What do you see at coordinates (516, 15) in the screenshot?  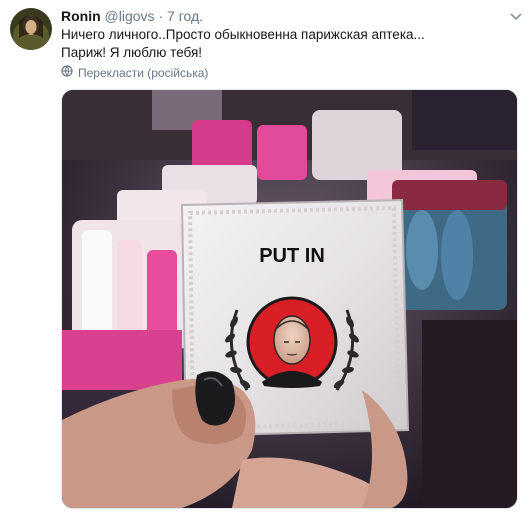 I see `chevron-down-icon` at bounding box center [516, 15].